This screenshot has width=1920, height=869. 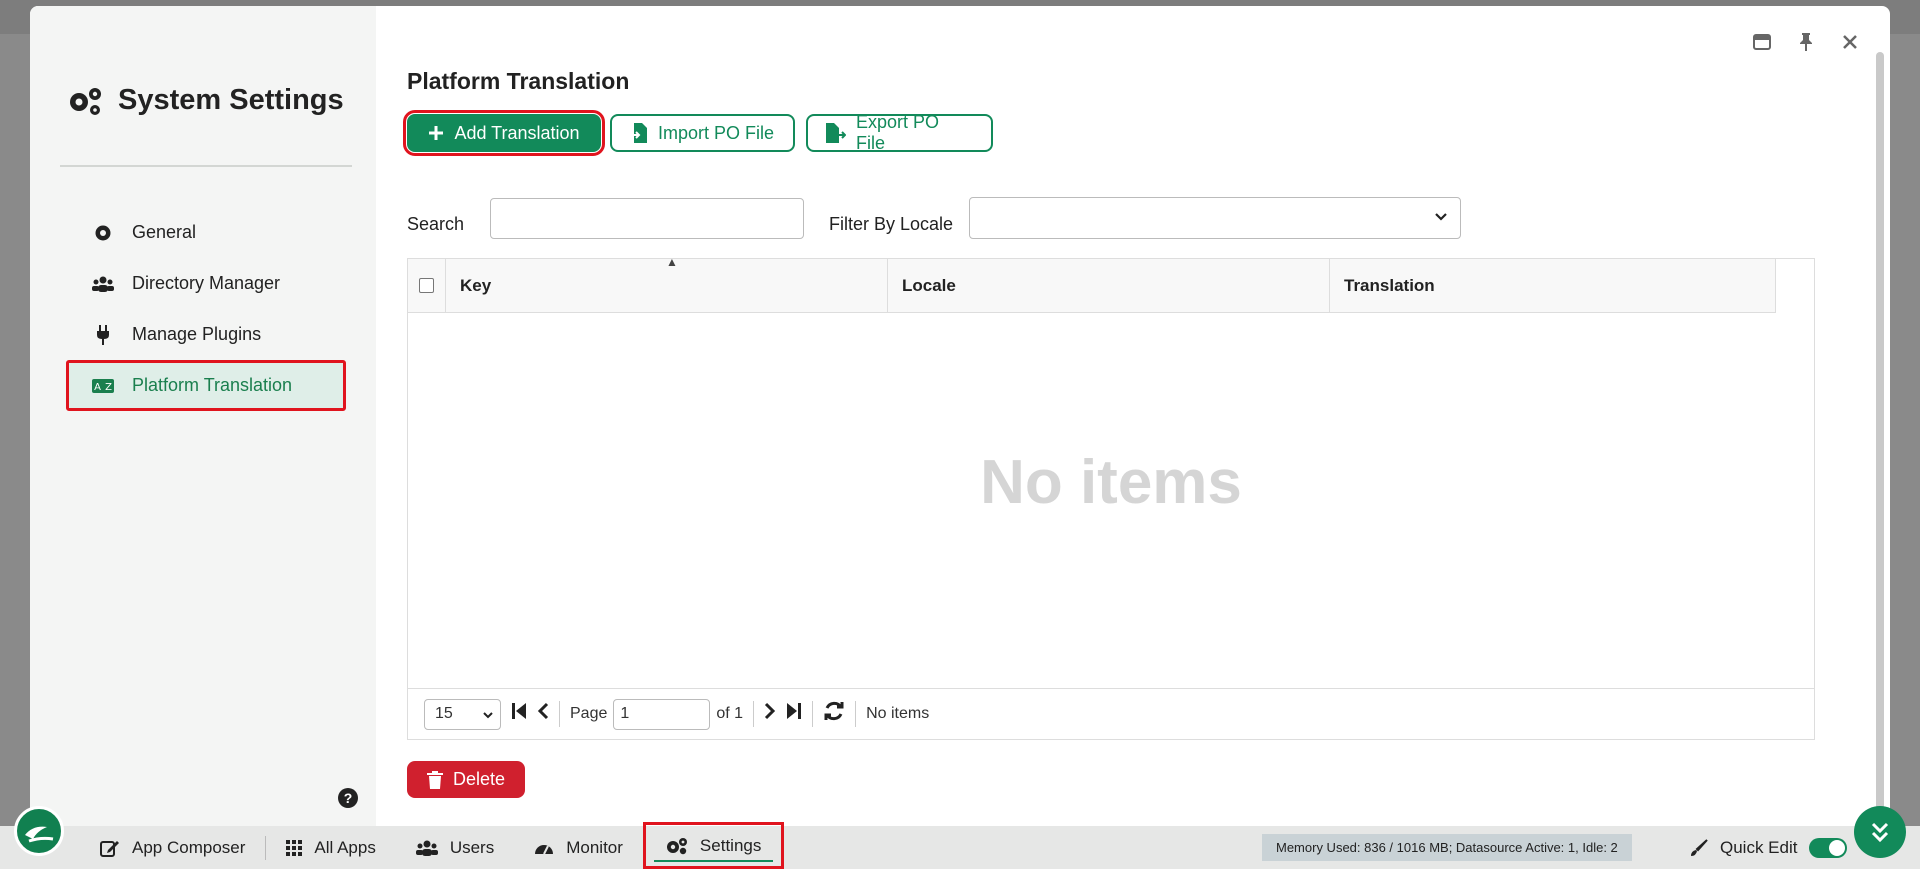 I want to click on search-label: Search, so click(x=436, y=224).